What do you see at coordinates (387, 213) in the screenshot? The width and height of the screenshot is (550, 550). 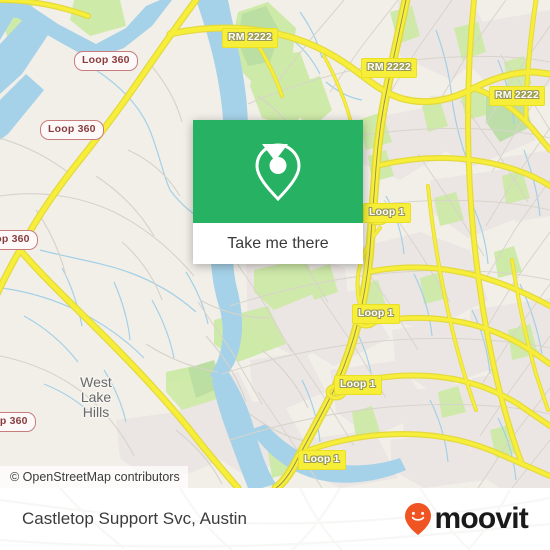 I see `shield-loop-1-n: Loop 1` at bounding box center [387, 213].